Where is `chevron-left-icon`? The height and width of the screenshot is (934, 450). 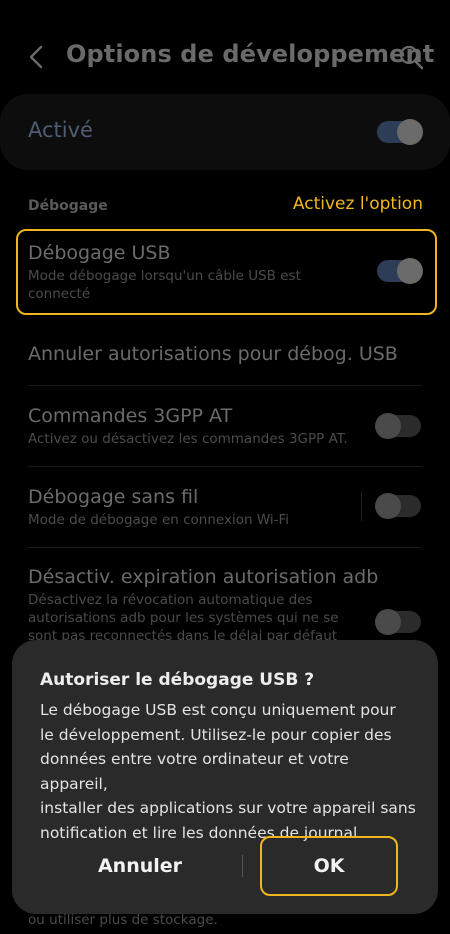 chevron-left-icon is located at coordinates (37, 57).